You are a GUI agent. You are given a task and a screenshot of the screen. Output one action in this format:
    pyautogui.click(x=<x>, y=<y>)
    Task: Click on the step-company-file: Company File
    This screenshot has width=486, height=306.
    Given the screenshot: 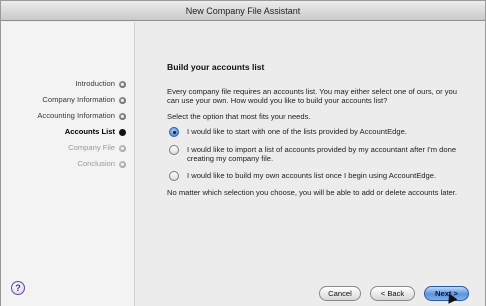 What is the action you would take?
    pyautogui.click(x=81, y=148)
    